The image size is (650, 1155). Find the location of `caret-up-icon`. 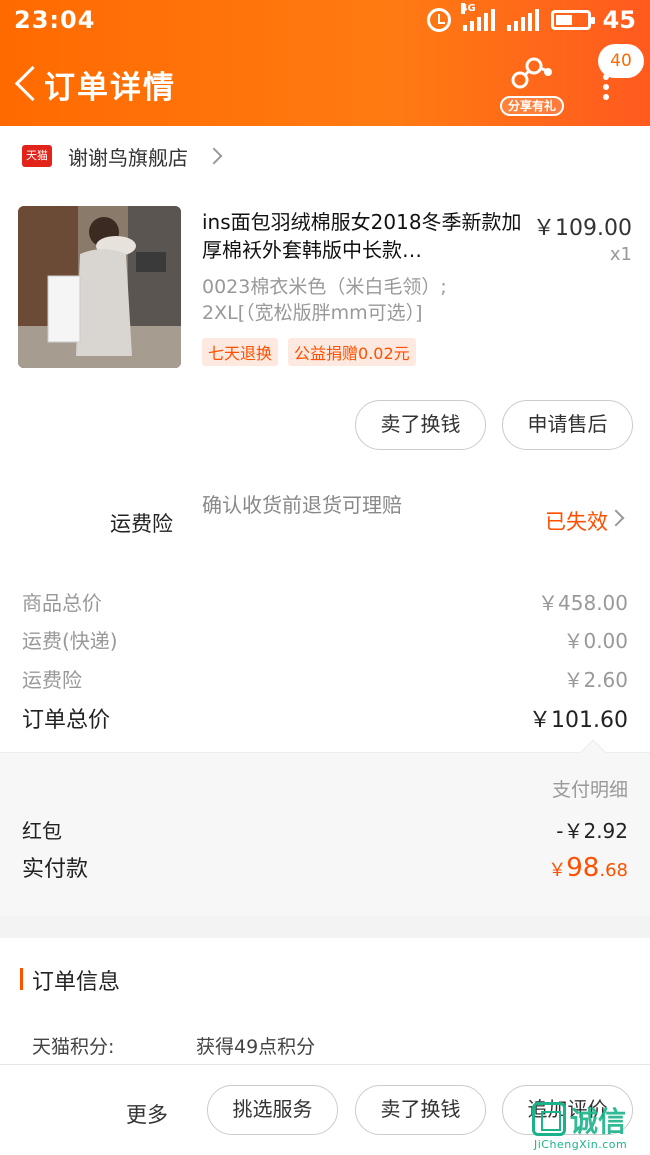

caret-up-icon is located at coordinates (593, 752).